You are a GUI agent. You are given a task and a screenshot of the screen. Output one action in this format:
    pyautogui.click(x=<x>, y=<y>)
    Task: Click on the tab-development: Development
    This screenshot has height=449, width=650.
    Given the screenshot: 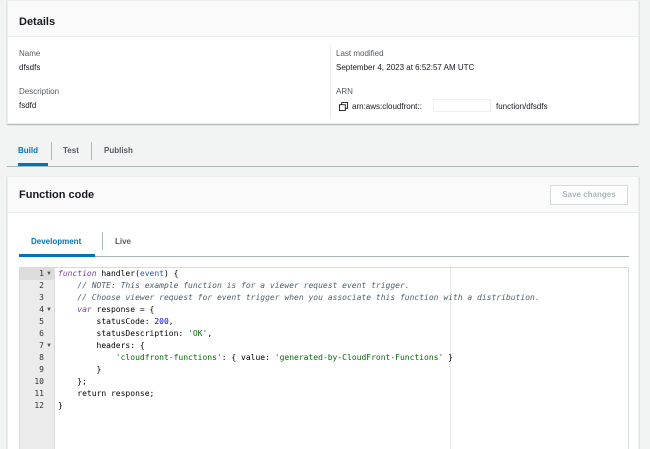 What is the action you would take?
    pyautogui.click(x=56, y=241)
    